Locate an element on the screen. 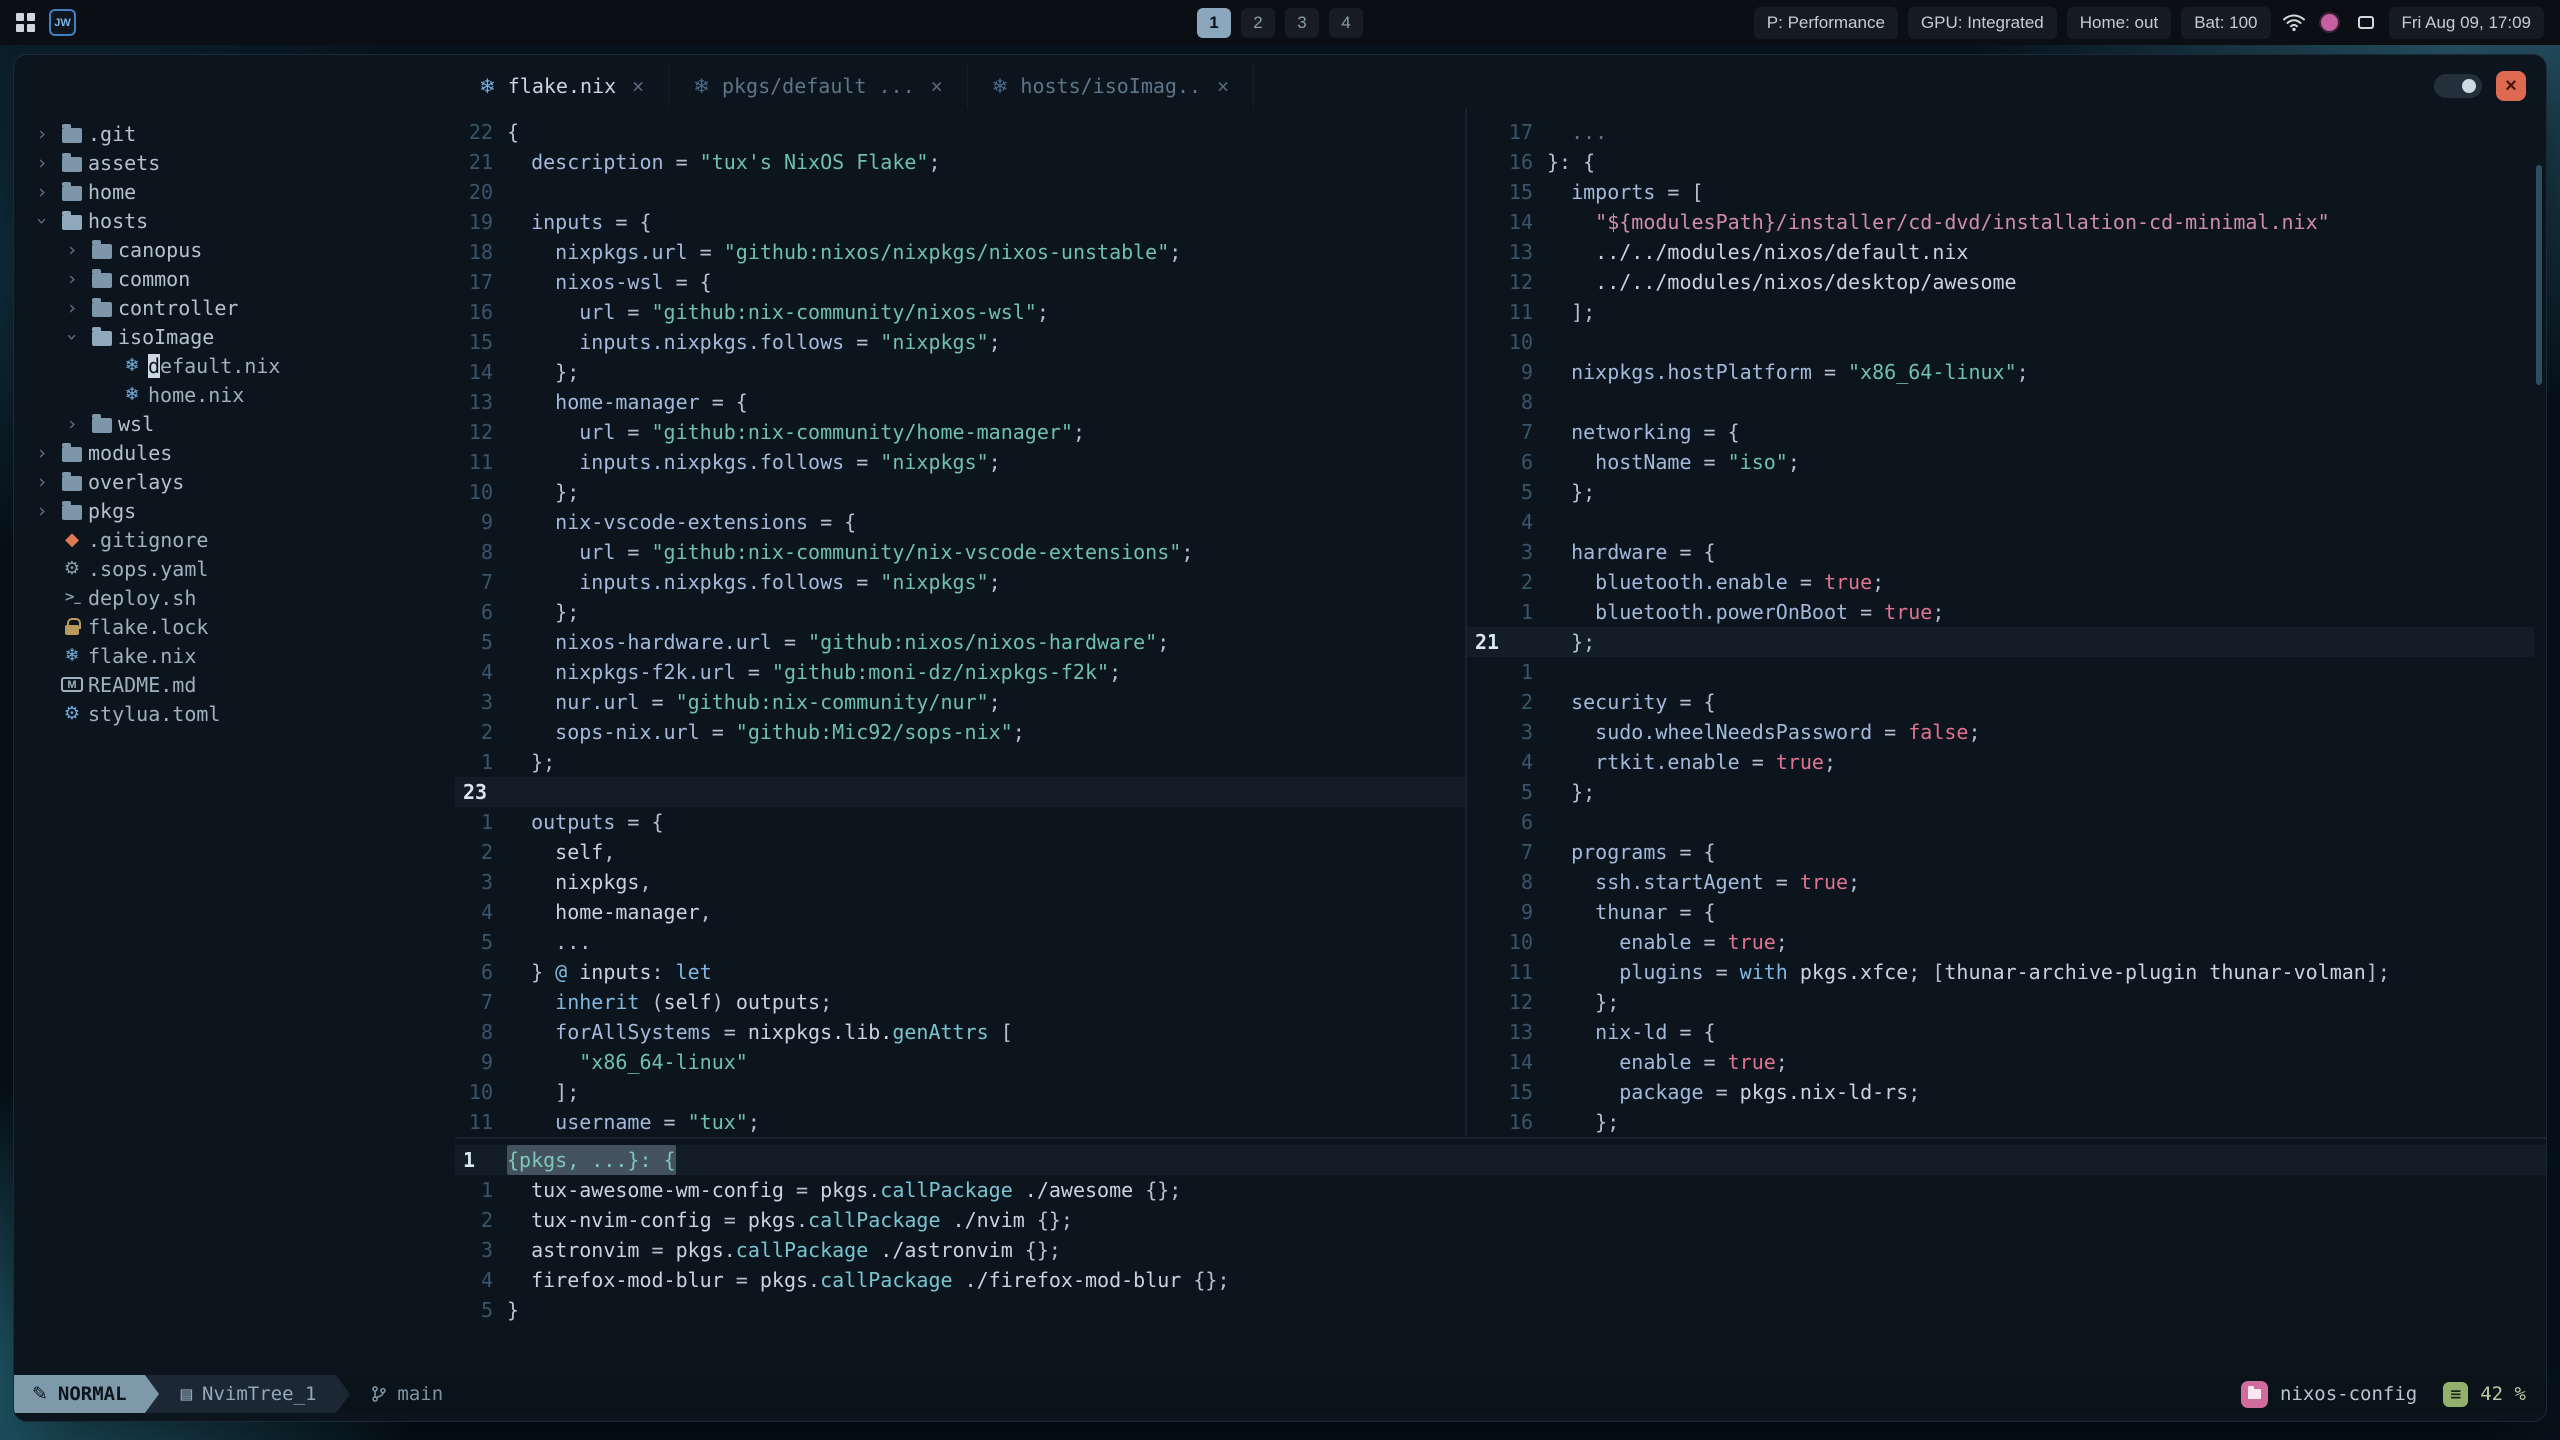 The image size is (2560, 1440). code-line: 5} is located at coordinates (1500, 1310).